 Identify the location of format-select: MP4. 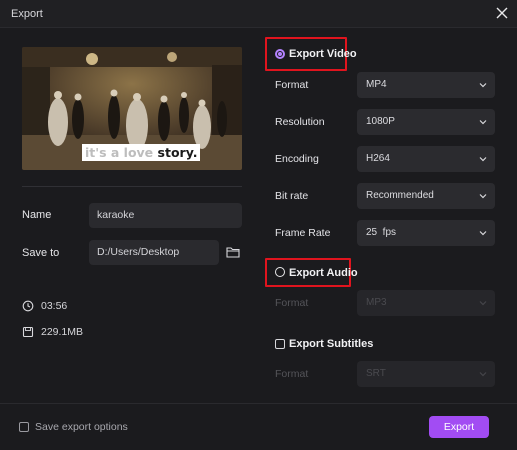
(426, 85).